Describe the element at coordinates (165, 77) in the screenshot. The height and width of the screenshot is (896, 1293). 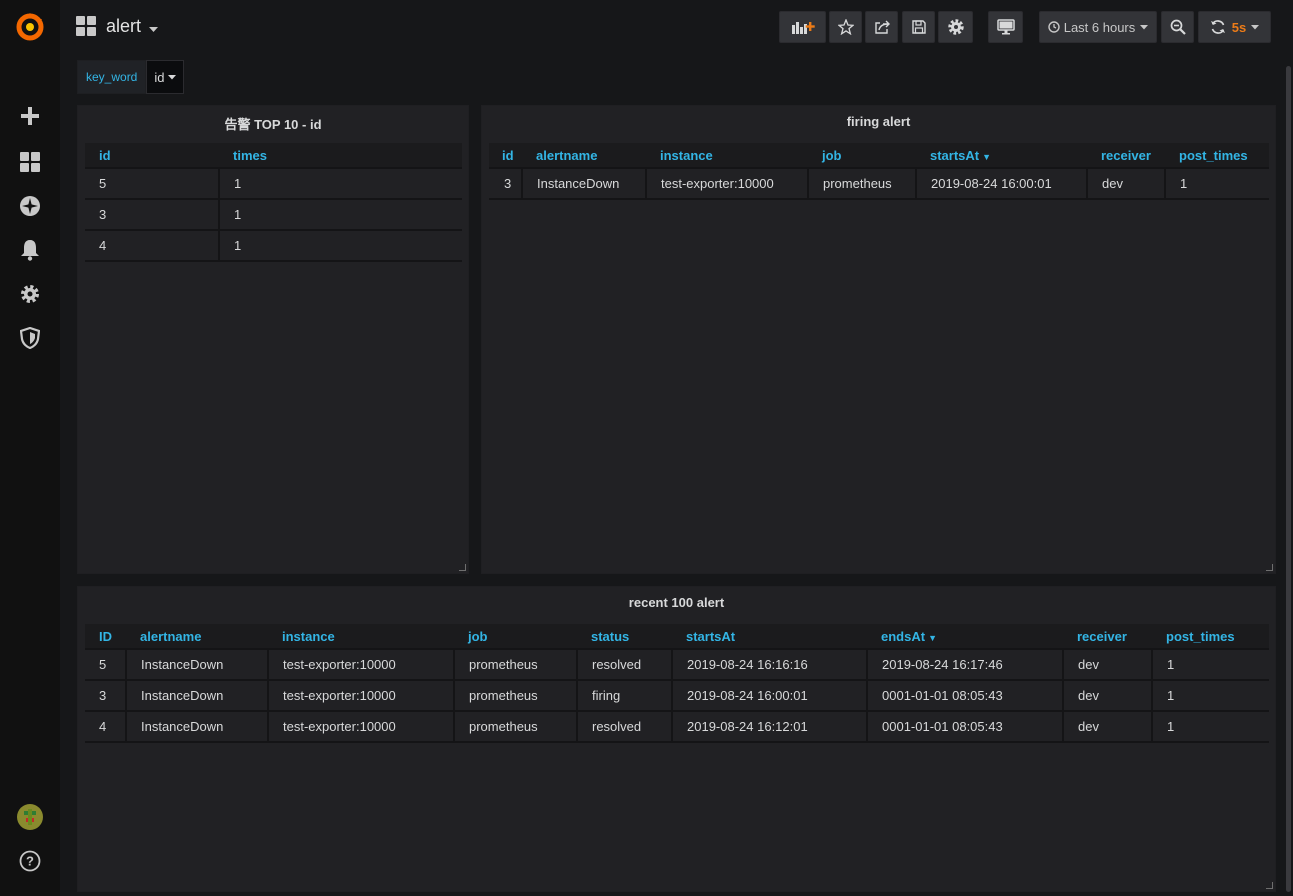
I see `variable-select: id` at that location.